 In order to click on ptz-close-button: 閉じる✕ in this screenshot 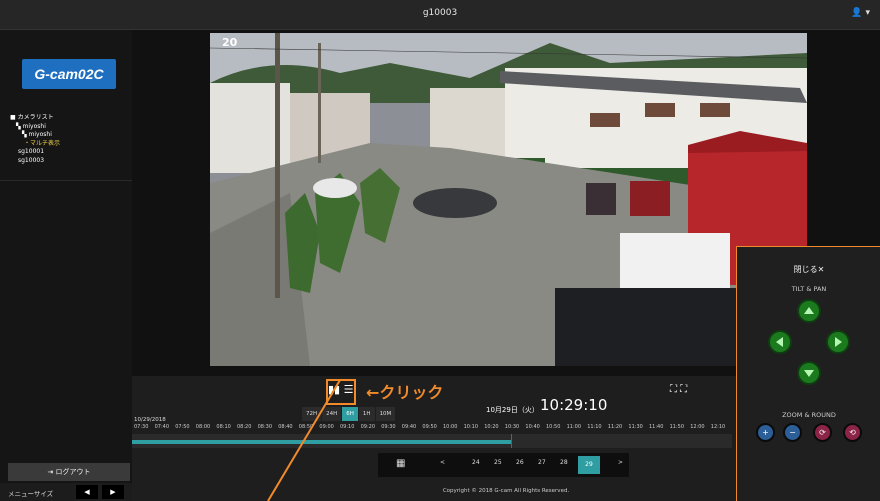, I will do `click(808, 269)`.